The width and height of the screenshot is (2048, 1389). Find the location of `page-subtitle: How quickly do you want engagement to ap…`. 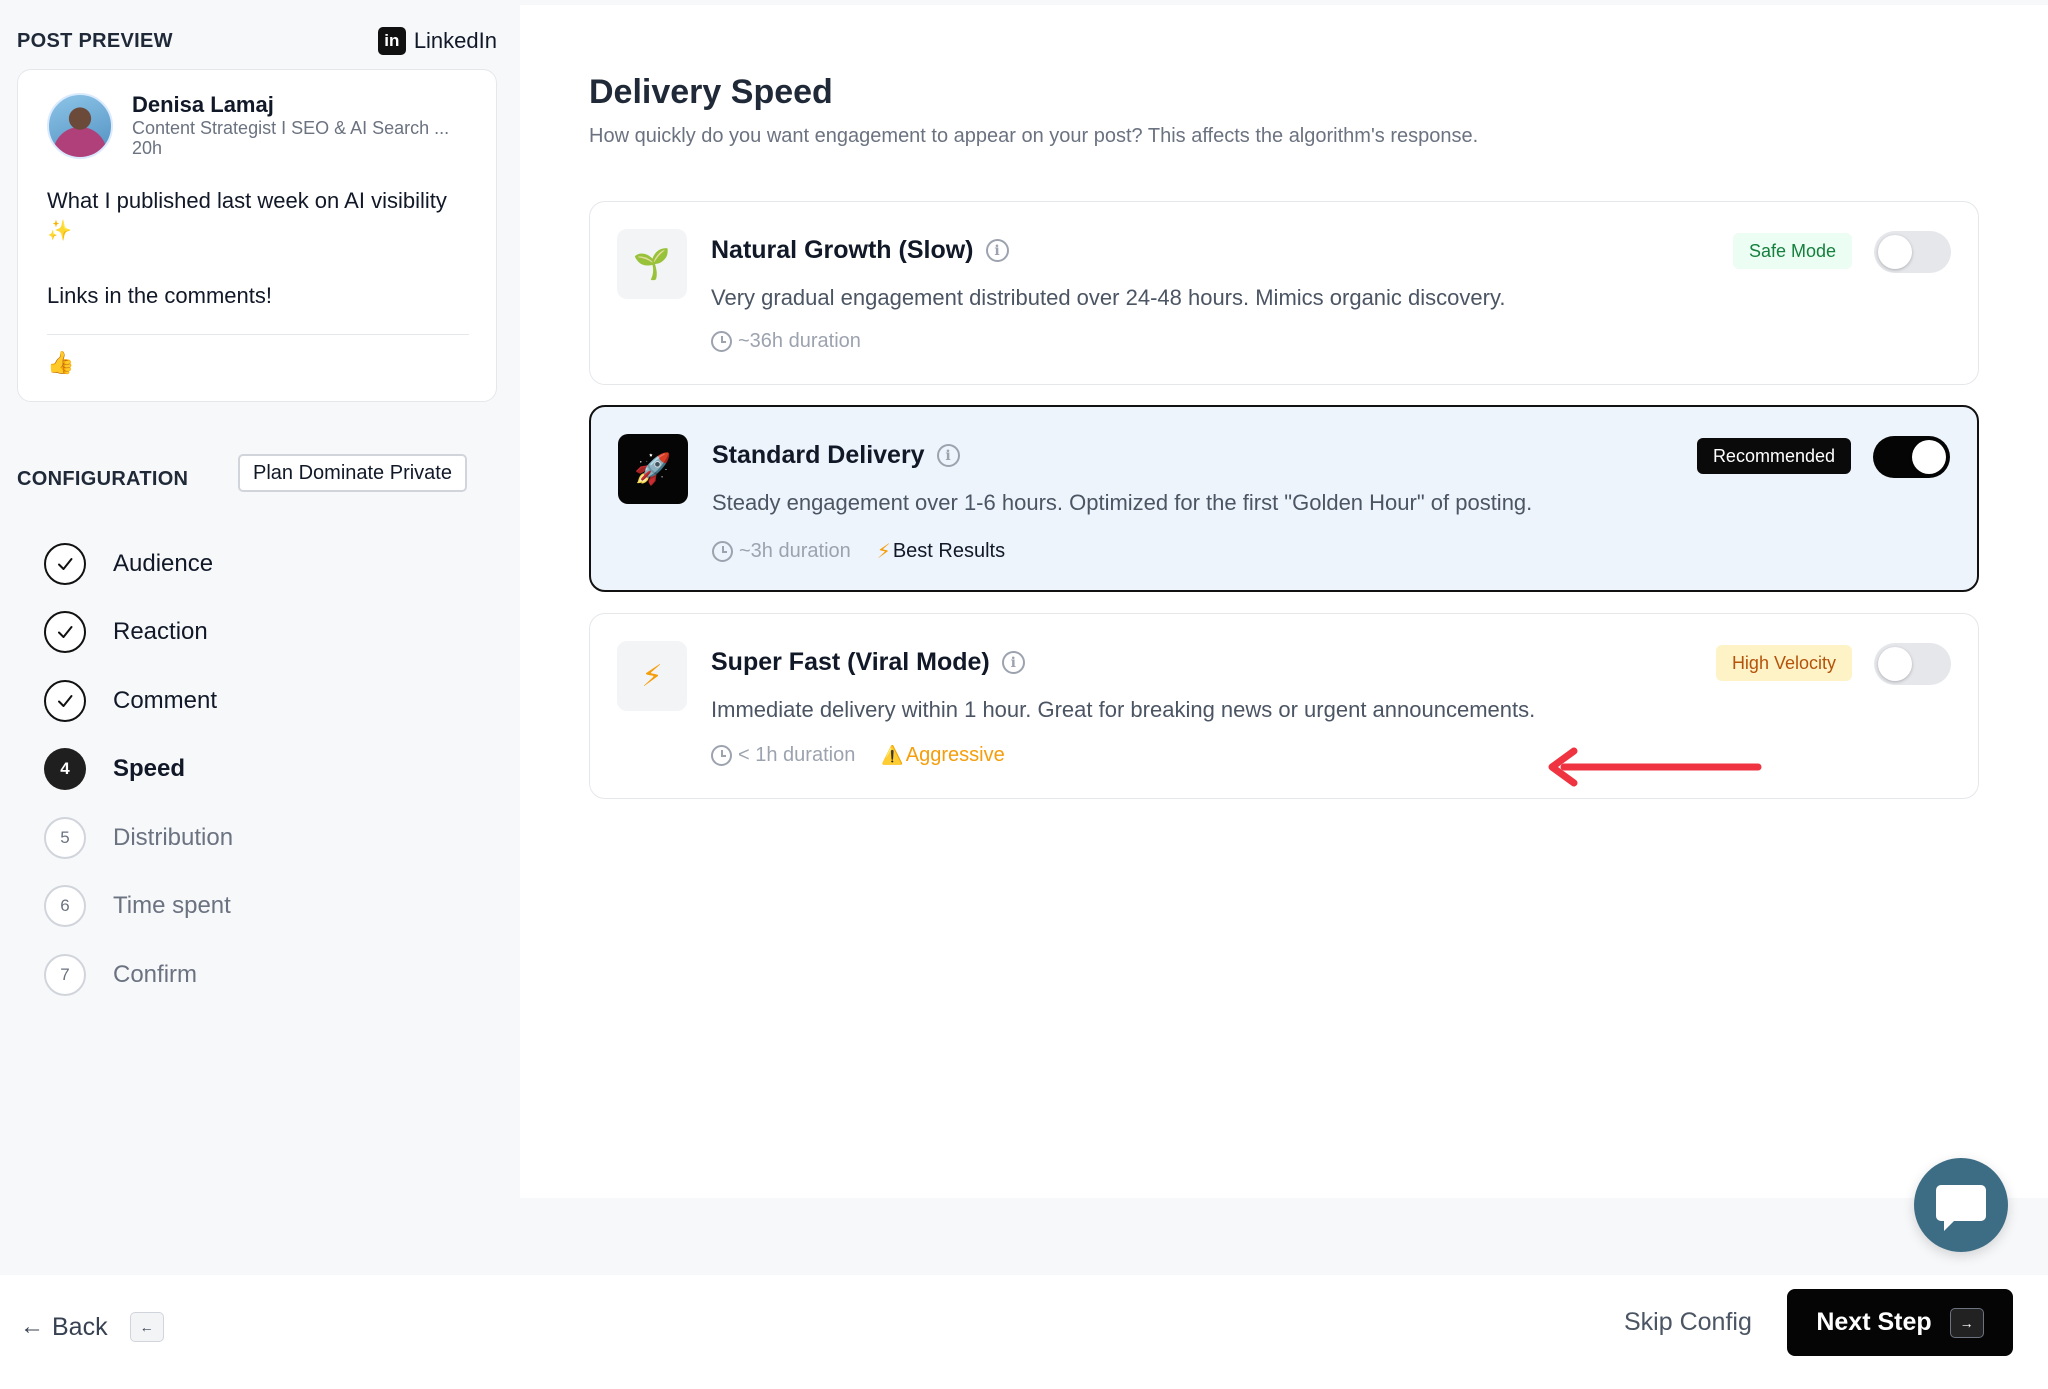

page-subtitle: How quickly do you want engagement to ap… is located at coordinates (1034, 136).